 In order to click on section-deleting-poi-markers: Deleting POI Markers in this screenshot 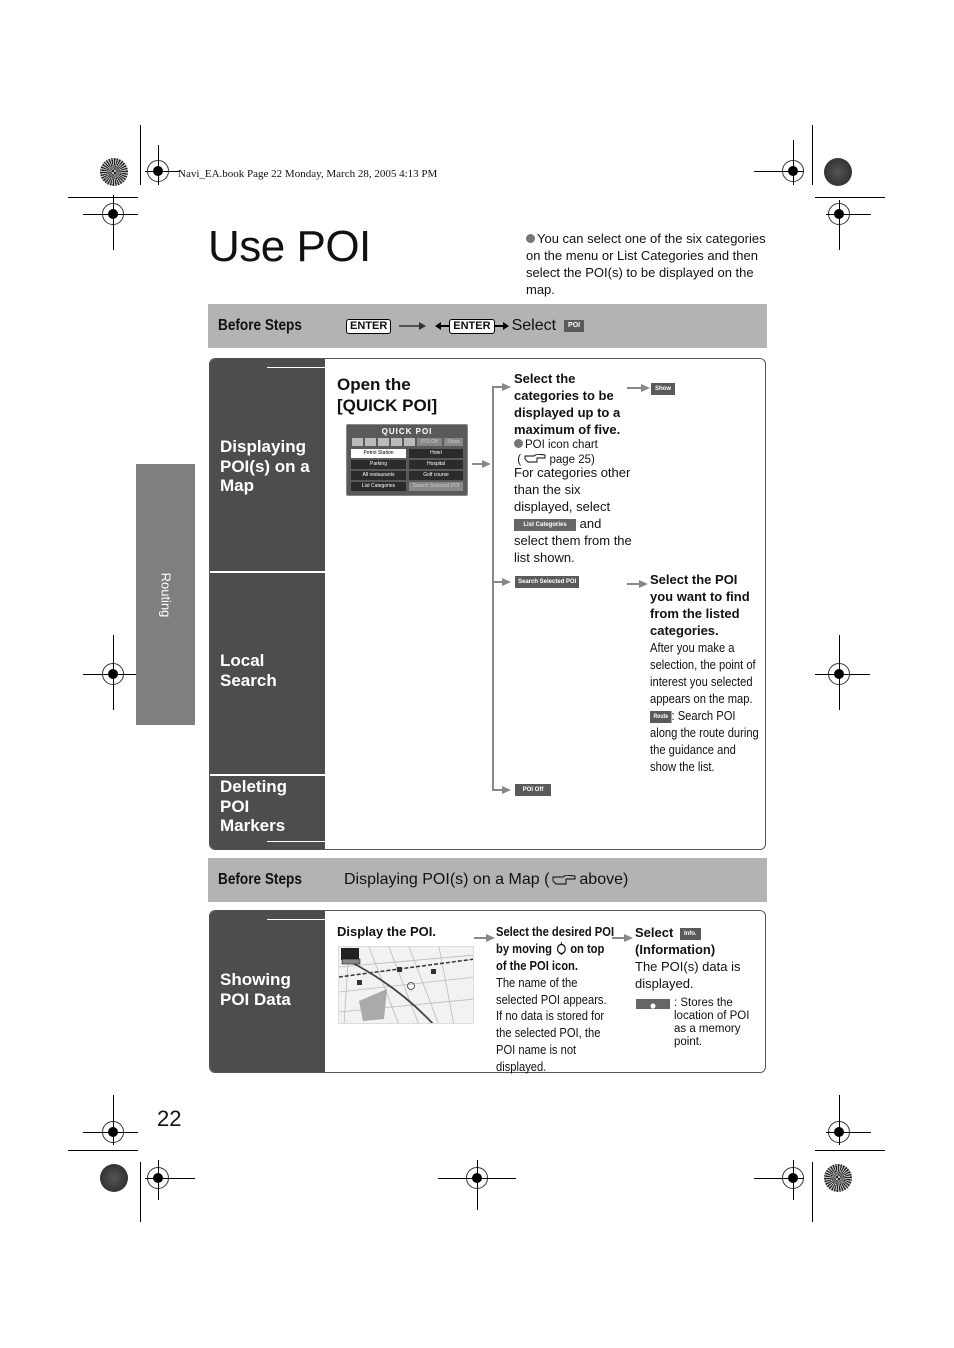, I will do `click(254, 806)`.